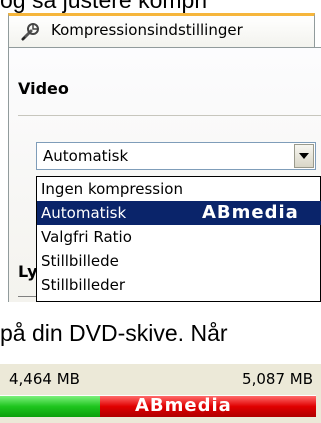 The height and width of the screenshot is (423, 321). What do you see at coordinates (50, 406) in the screenshot?
I see `capacity-bar-used` at bounding box center [50, 406].